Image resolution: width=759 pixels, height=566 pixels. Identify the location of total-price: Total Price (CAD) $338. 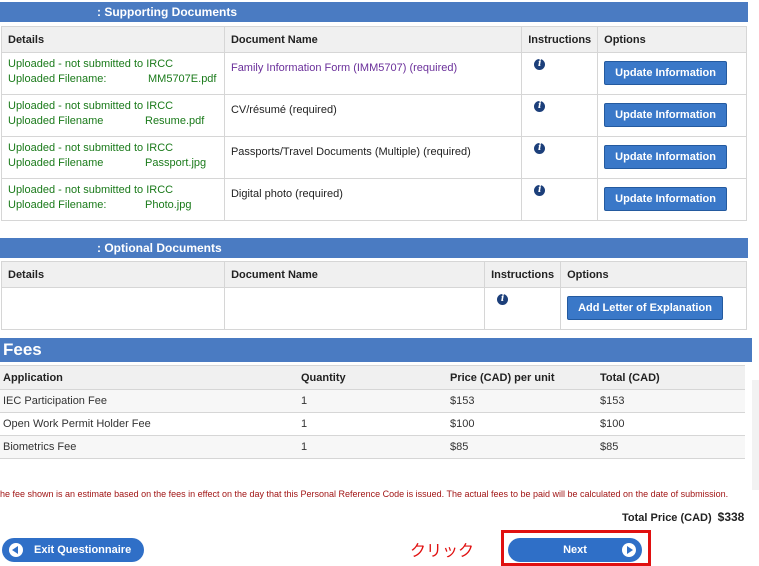
(683, 517).